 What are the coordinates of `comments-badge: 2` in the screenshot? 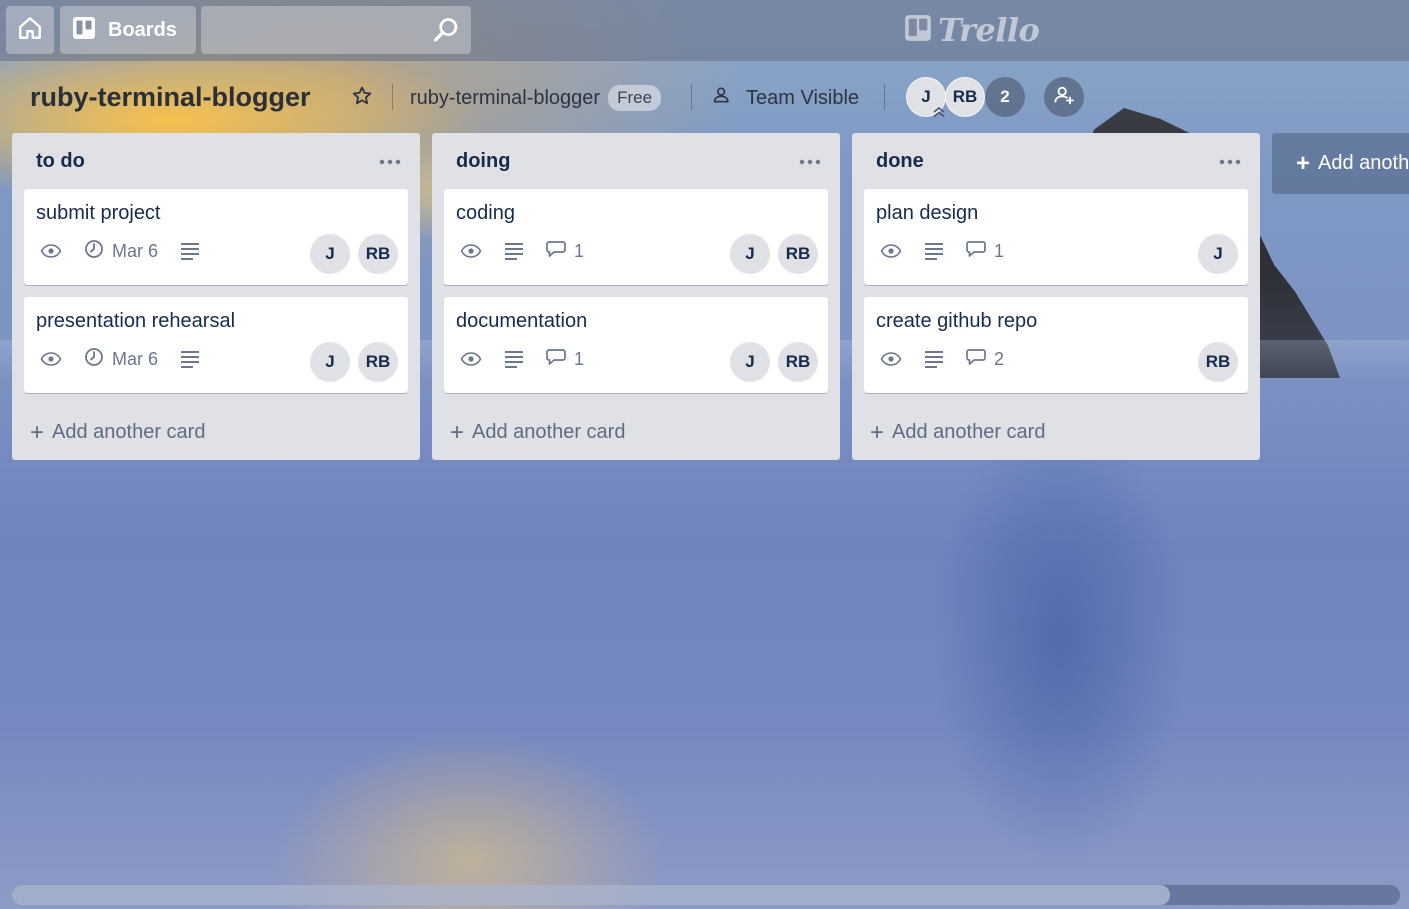 It's located at (985, 359).